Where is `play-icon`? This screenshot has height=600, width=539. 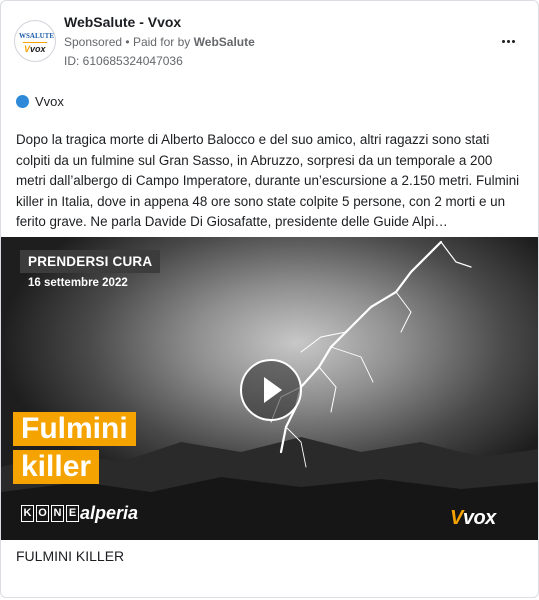 play-icon is located at coordinates (273, 390).